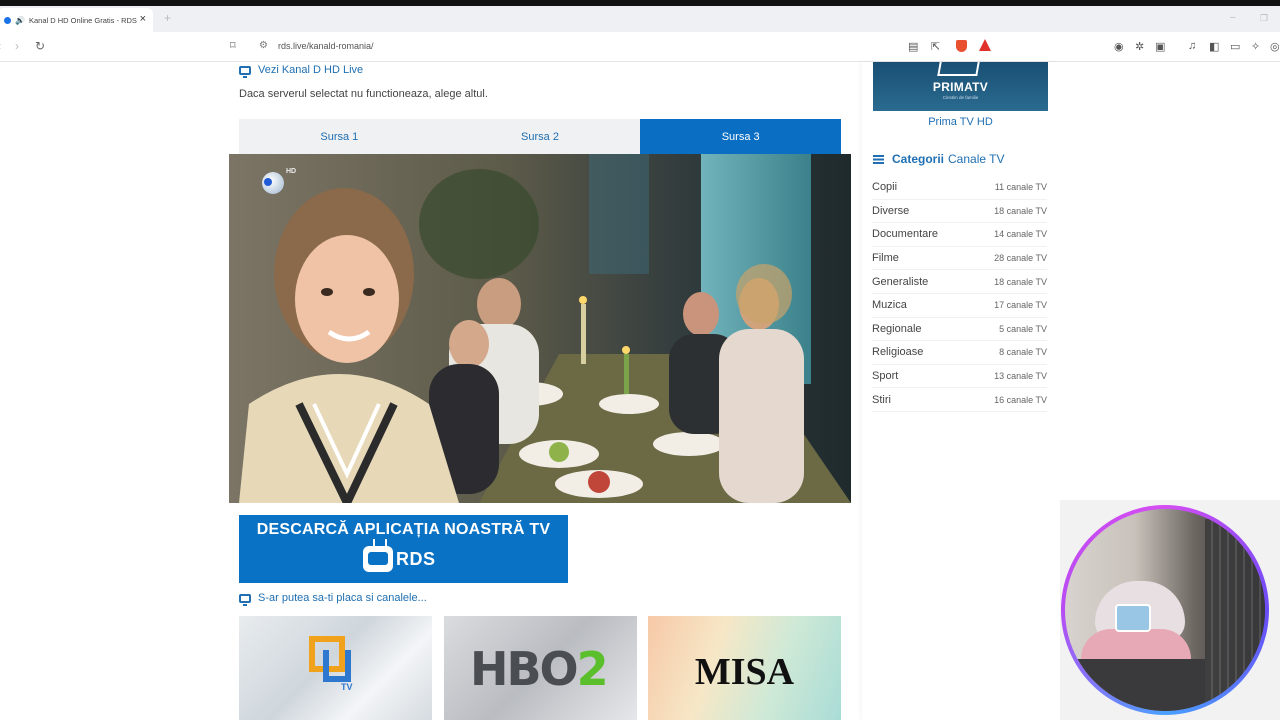  I want to click on site-favicon-icon, so click(7, 20).